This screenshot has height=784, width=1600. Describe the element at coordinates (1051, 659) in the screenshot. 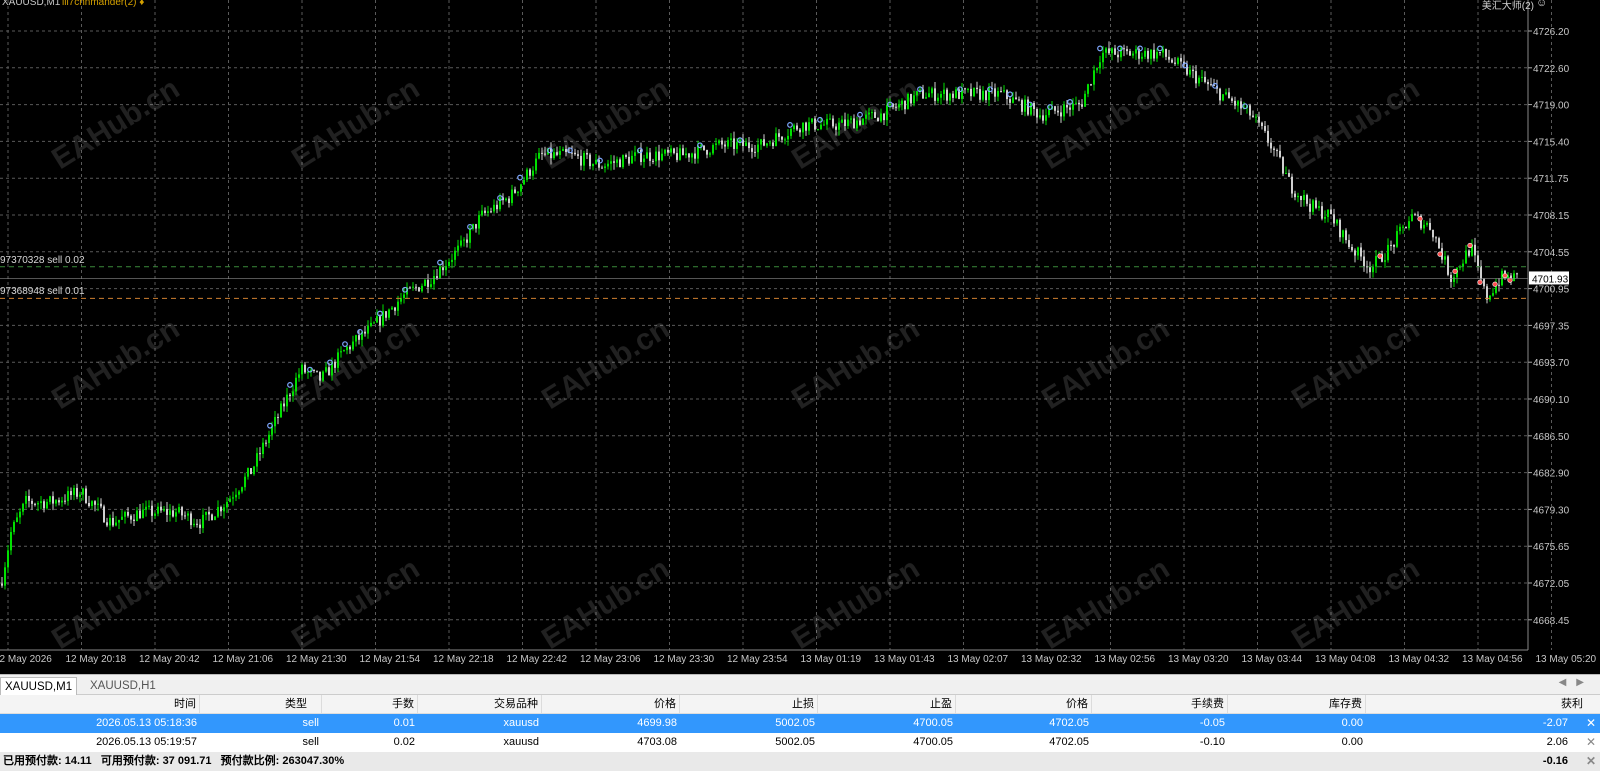

I see `time-axis-label: 13 May 02:32` at that location.